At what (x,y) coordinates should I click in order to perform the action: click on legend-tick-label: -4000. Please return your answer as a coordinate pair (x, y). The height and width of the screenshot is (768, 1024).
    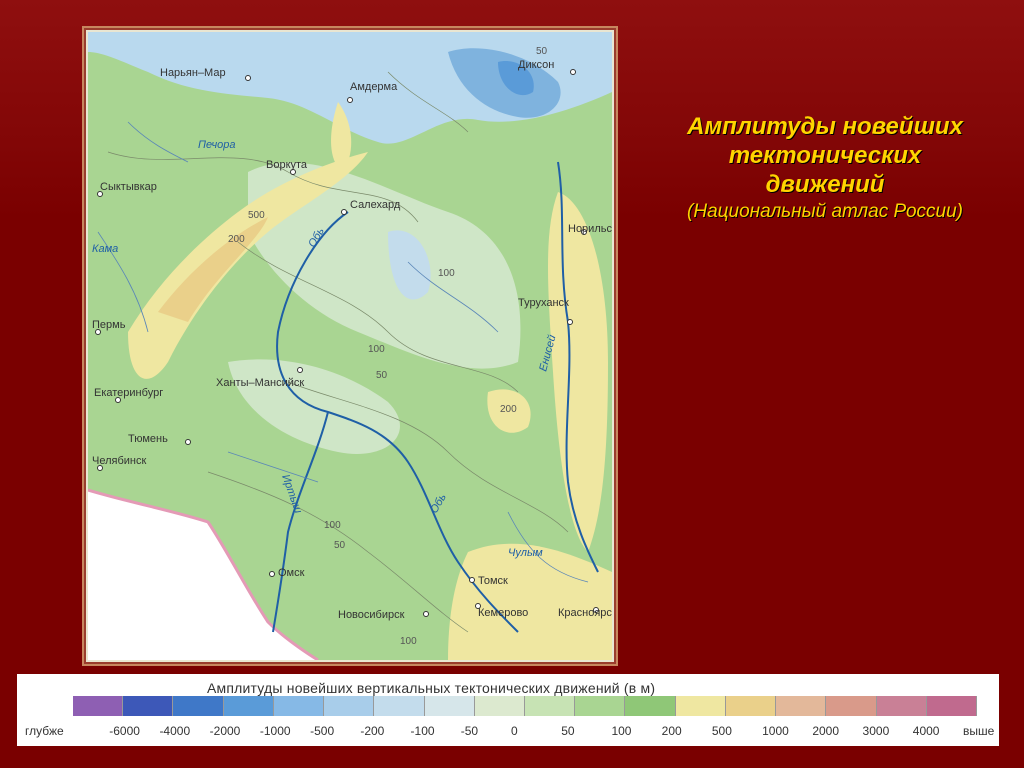
    Looking at the image, I should click on (175, 731).